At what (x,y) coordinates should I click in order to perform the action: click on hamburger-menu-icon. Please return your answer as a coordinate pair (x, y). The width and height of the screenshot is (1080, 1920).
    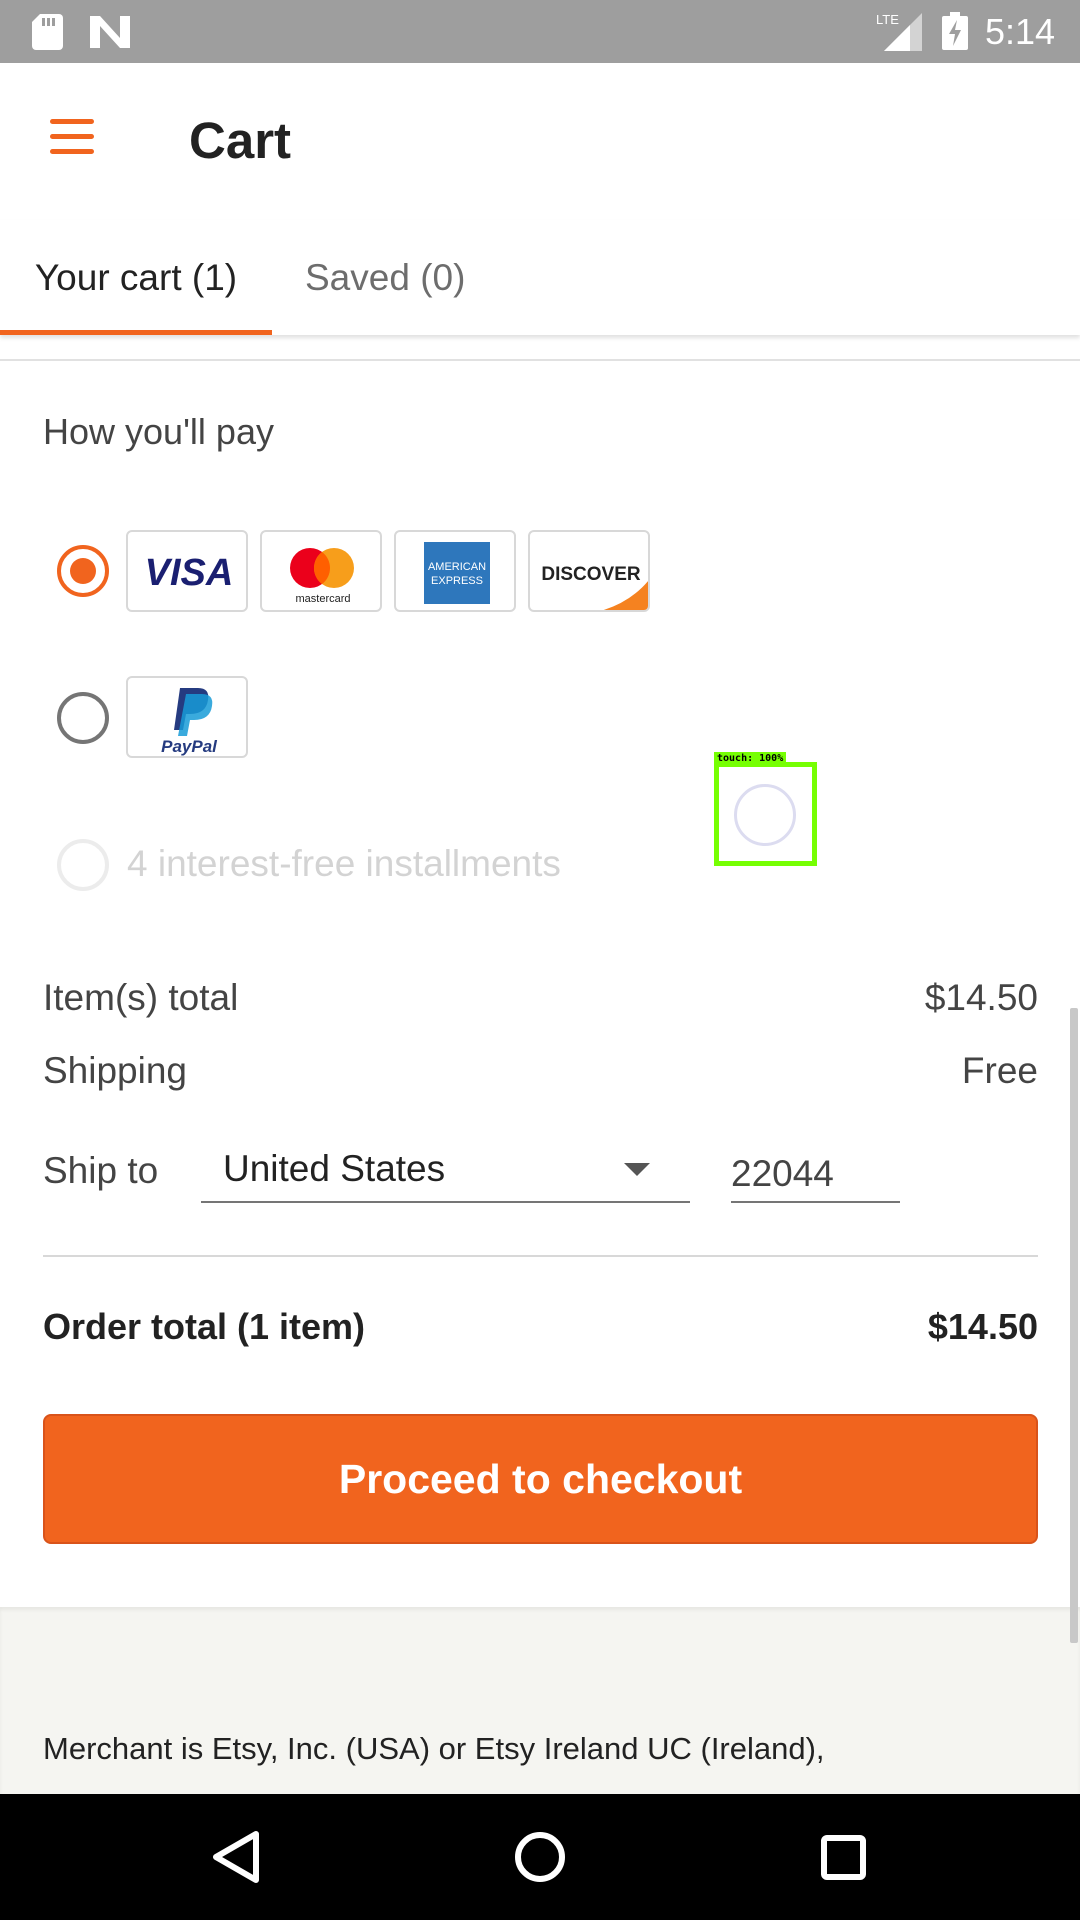
    Looking at the image, I should click on (71, 137).